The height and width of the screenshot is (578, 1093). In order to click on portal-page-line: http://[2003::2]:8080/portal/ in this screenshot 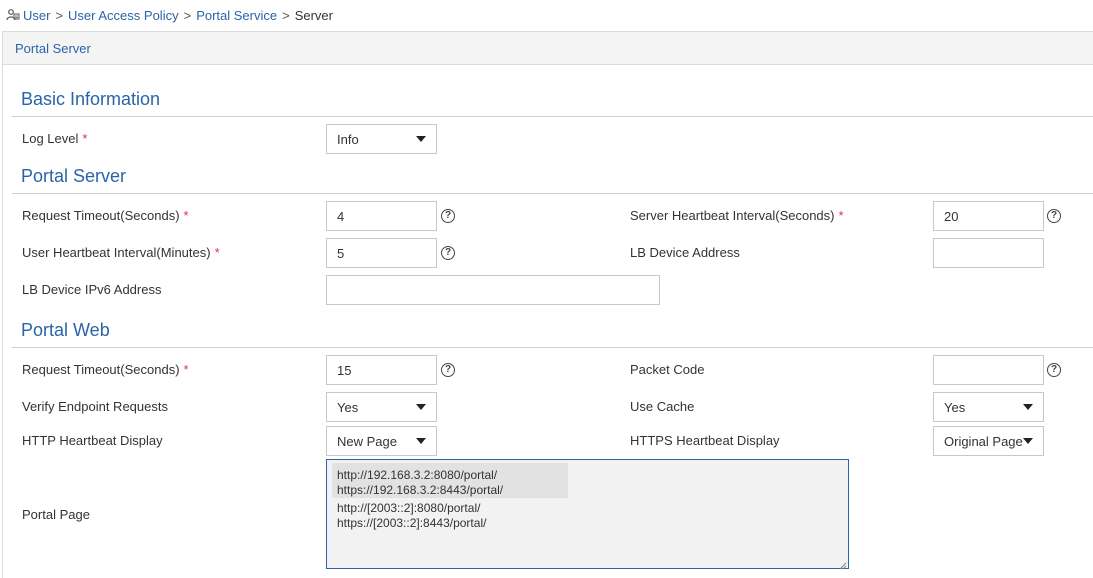, I will do `click(409, 508)`.